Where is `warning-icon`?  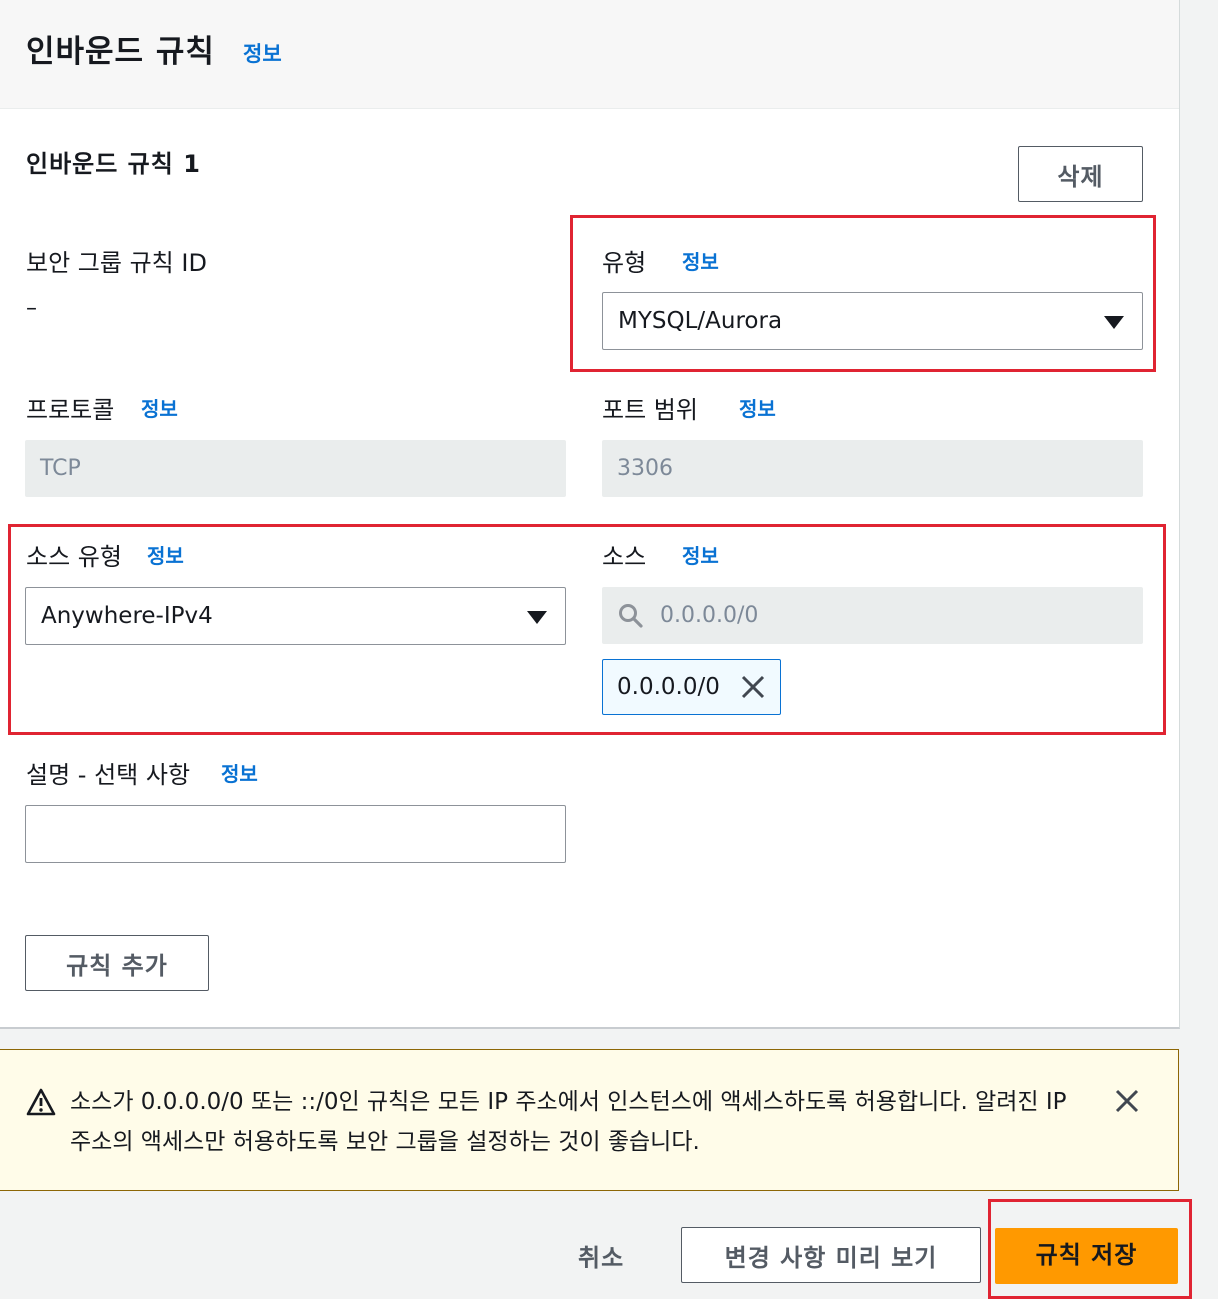 warning-icon is located at coordinates (41, 1102).